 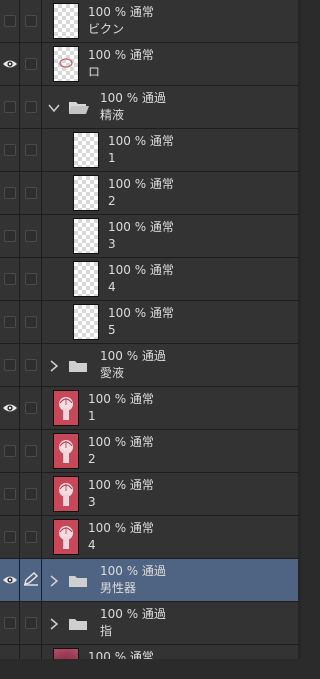 I want to click on panel-footer, so click(x=150, y=669).